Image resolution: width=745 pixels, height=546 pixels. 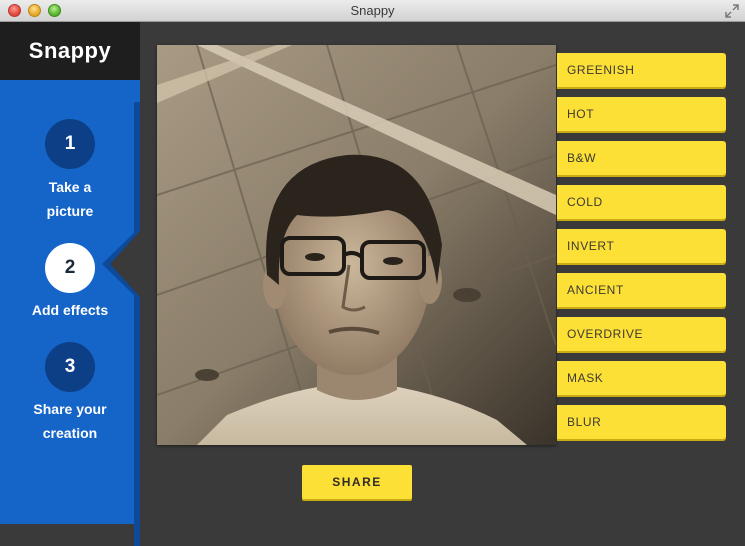 I want to click on step-2-label: Add effects, so click(x=70, y=310).